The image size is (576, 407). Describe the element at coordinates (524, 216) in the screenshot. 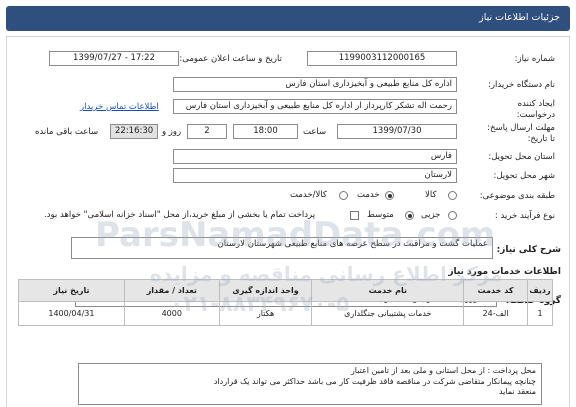

I see `process-label: نوع فرآیند خرید :` at that location.